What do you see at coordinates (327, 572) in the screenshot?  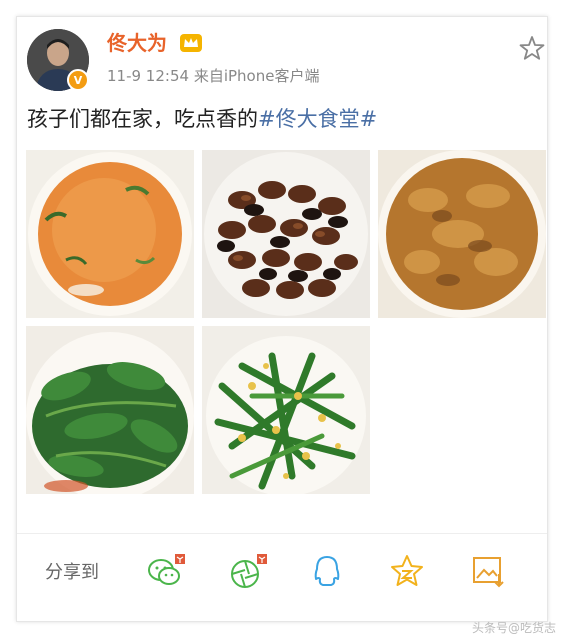 I see `qq-icon` at bounding box center [327, 572].